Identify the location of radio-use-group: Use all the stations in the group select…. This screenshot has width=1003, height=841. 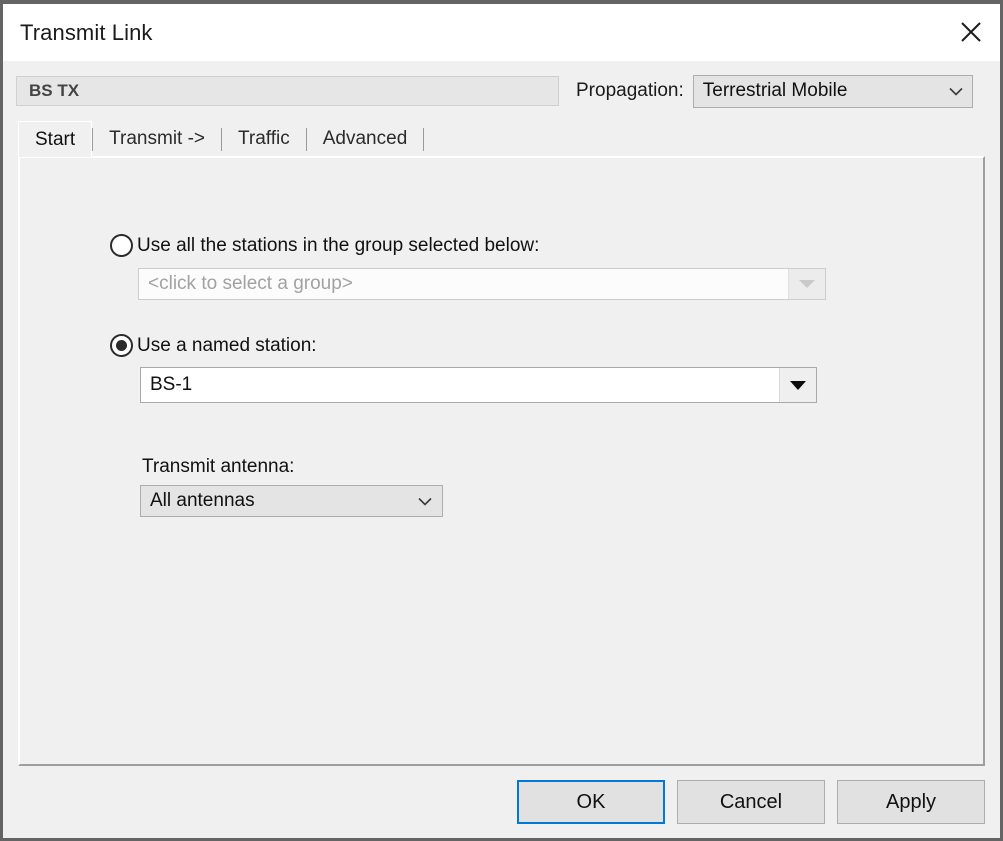
(324, 245).